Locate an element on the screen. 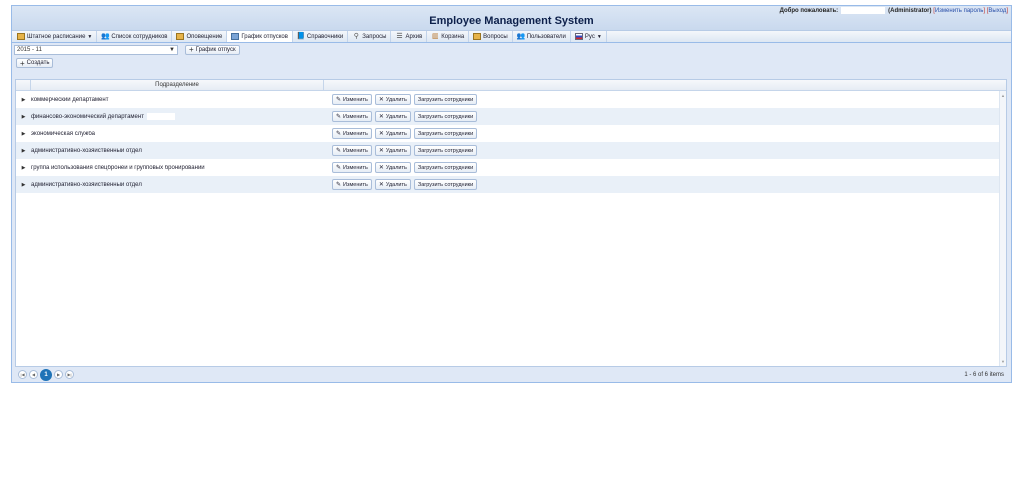 This screenshot has height=493, width=1024. menu-label: Корзина is located at coordinates (453, 36).